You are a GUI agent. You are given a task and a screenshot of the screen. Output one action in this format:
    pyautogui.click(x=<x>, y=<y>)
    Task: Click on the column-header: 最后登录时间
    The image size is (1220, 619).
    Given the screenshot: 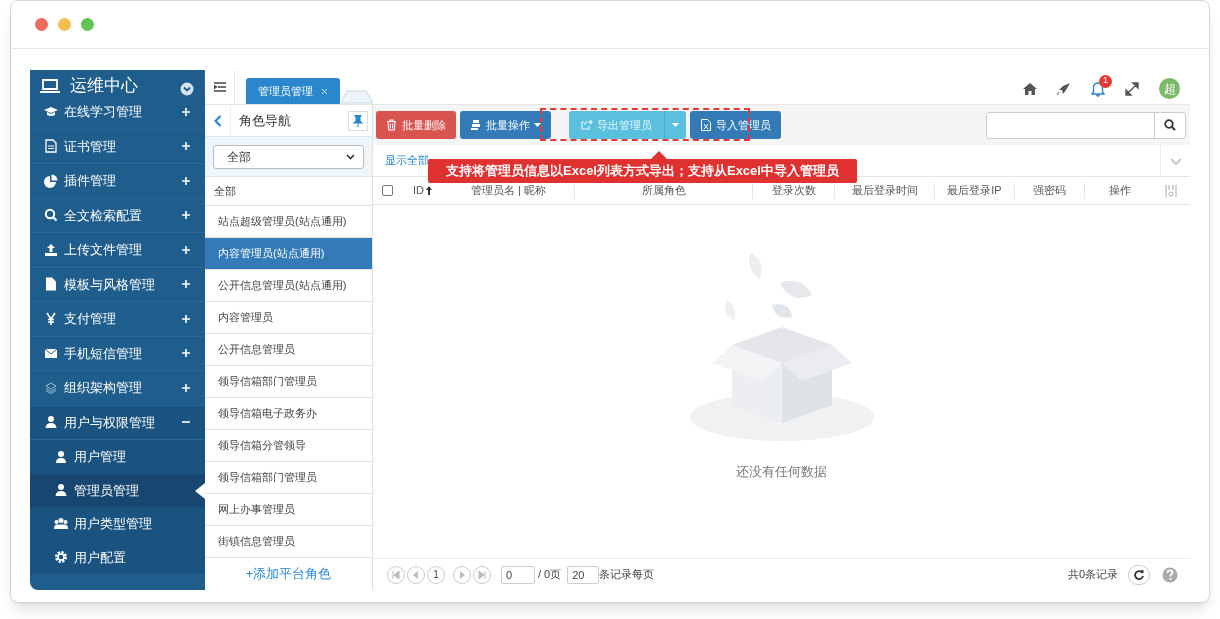 What is the action you would take?
    pyautogui.click(x=884, y=190)
    